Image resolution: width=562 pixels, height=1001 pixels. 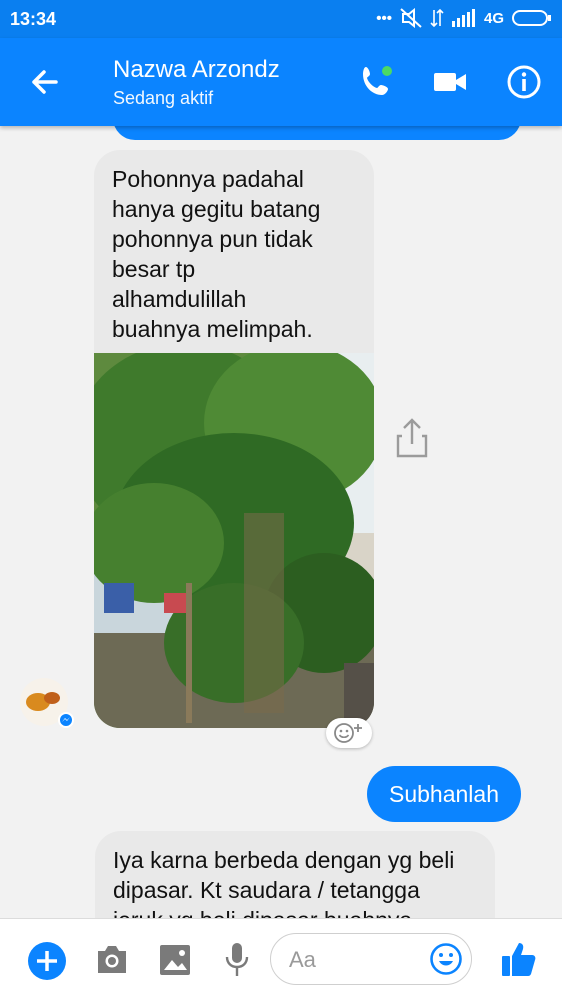 I want to click on battery-icon, so click(x=531, y=18).